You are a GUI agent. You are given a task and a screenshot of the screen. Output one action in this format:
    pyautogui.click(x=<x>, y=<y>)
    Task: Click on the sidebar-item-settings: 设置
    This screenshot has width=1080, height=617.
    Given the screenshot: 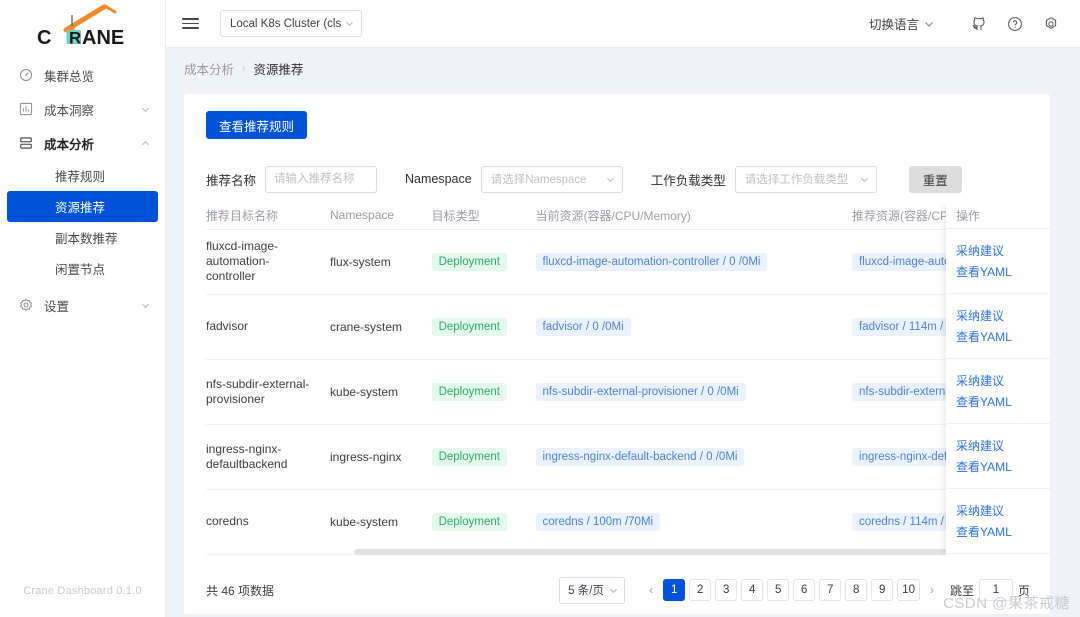 What is the action you would take?
    pyautogui.click(x=82, y=305)
    